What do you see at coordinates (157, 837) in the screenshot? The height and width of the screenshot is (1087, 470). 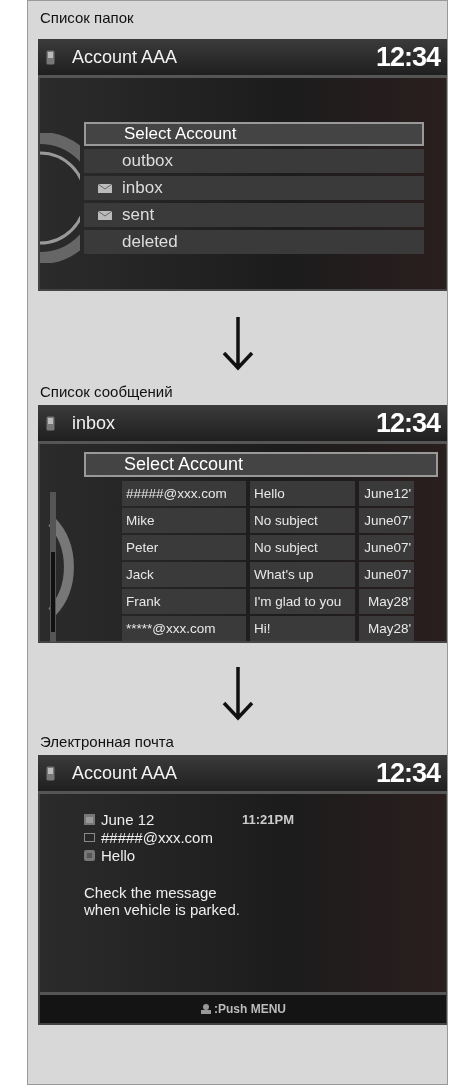 I see `message-sender: #####@xxx.com` at bounding box center [157, 837].